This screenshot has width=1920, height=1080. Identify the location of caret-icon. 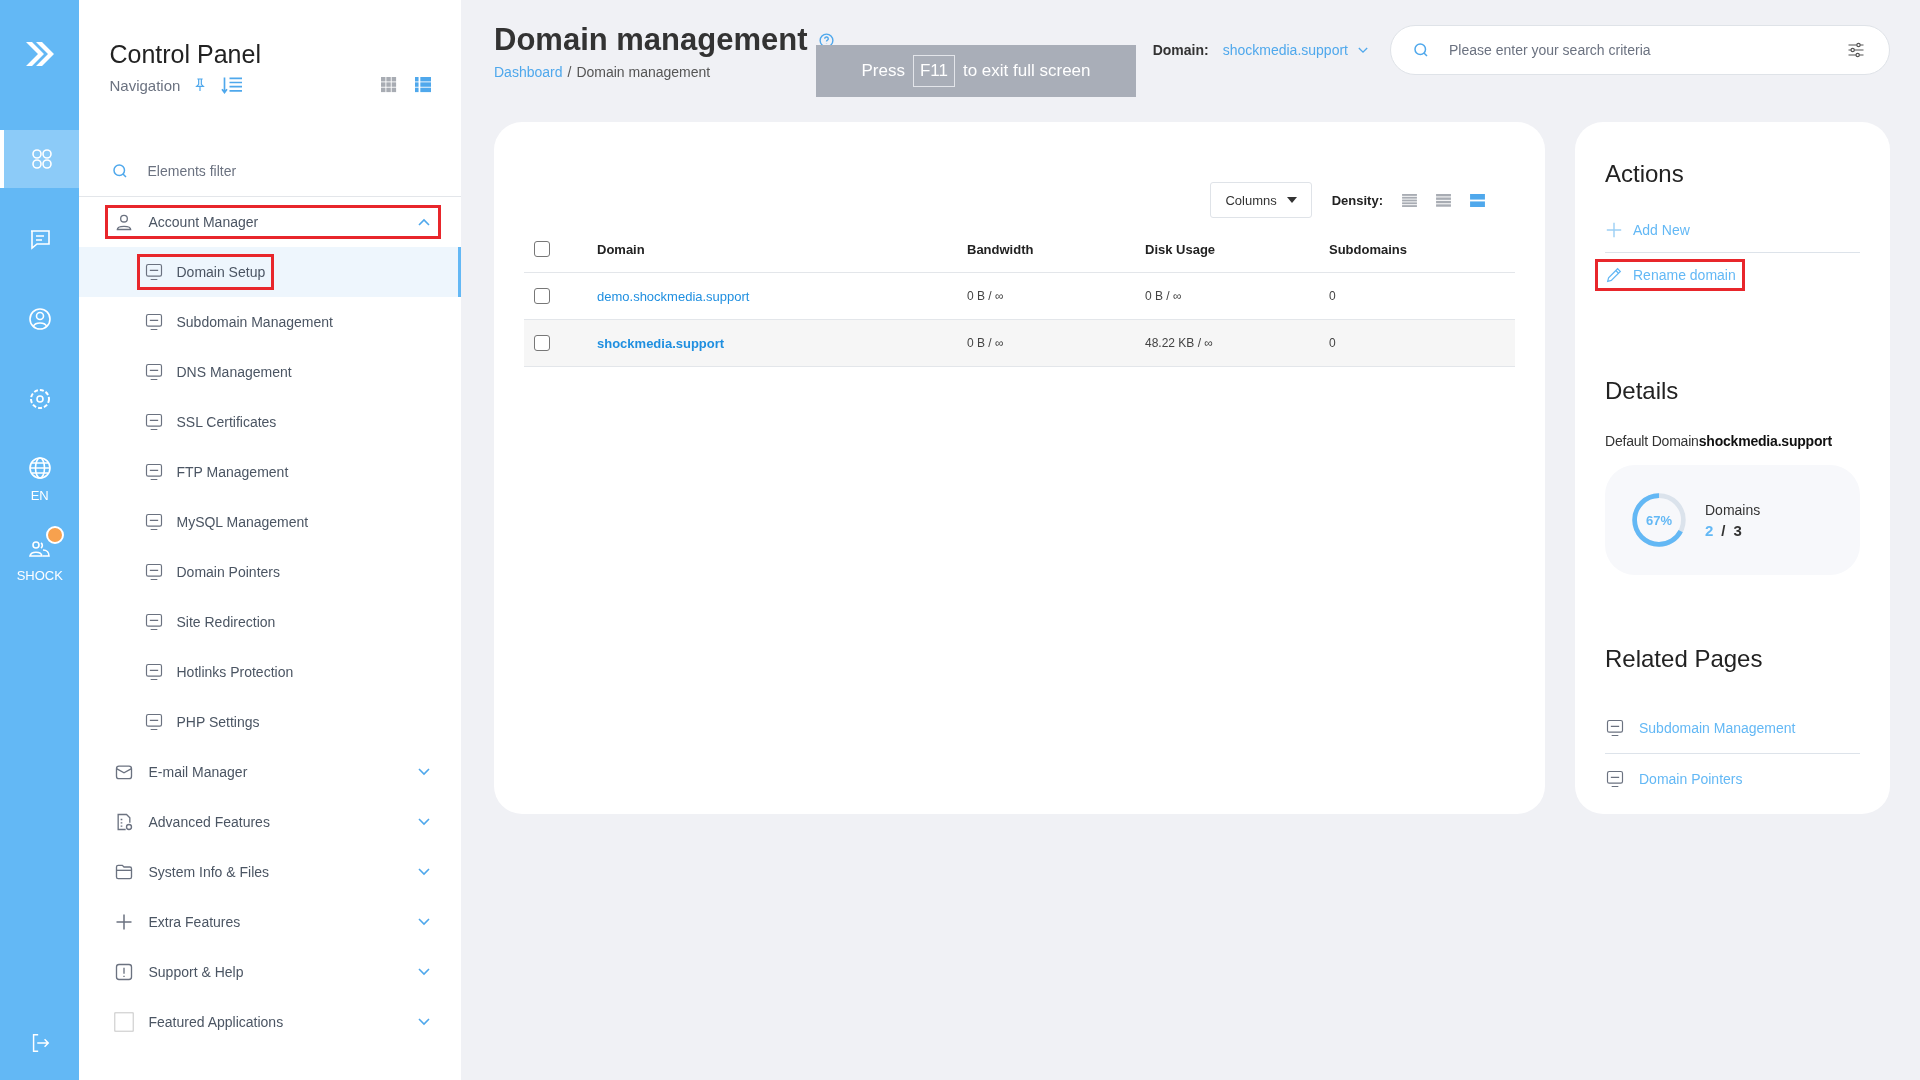
(1291, 200).